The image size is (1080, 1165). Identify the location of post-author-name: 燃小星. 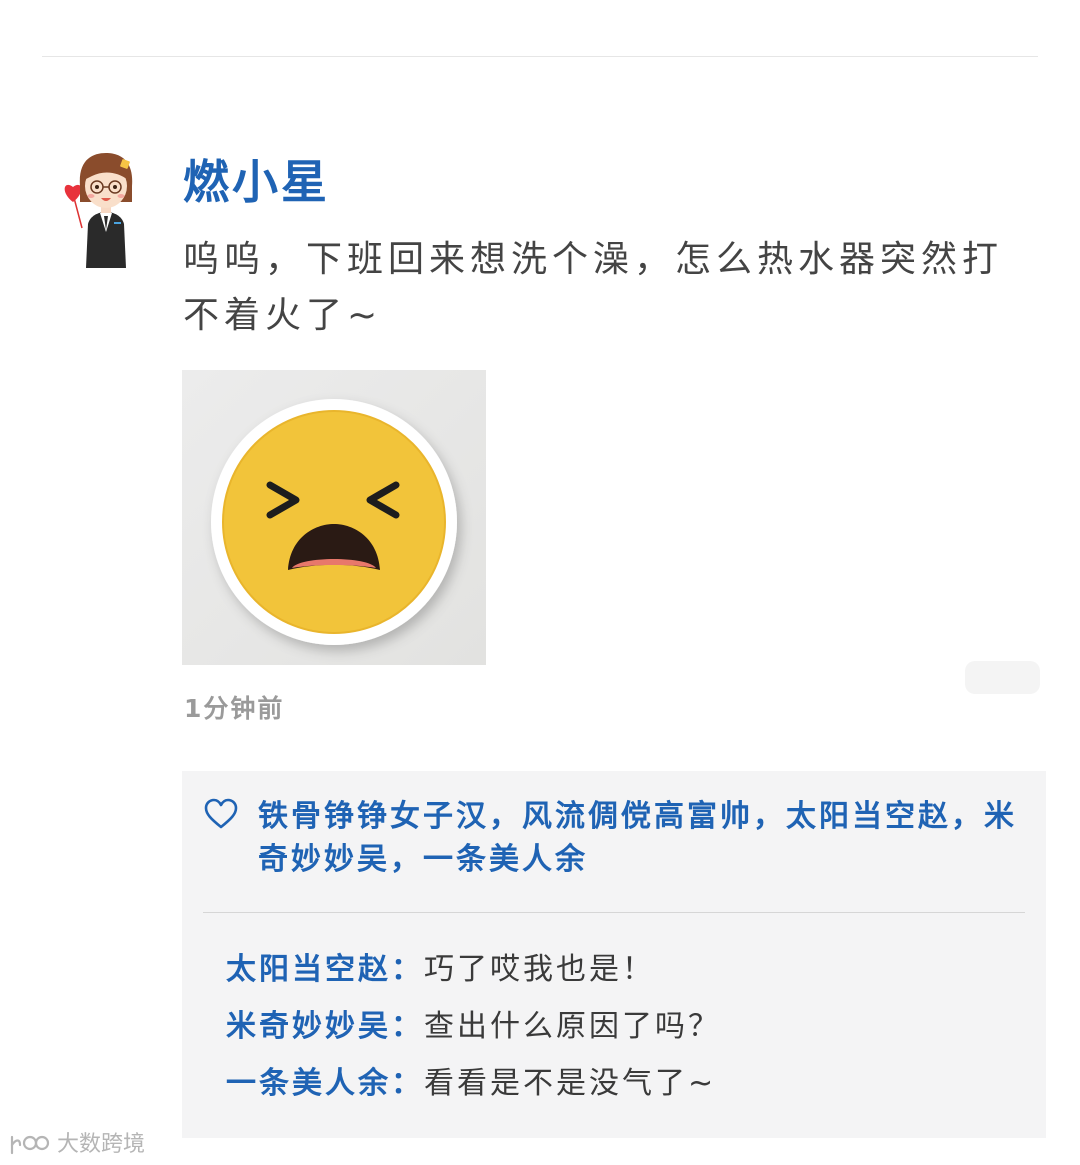
(256, 182).